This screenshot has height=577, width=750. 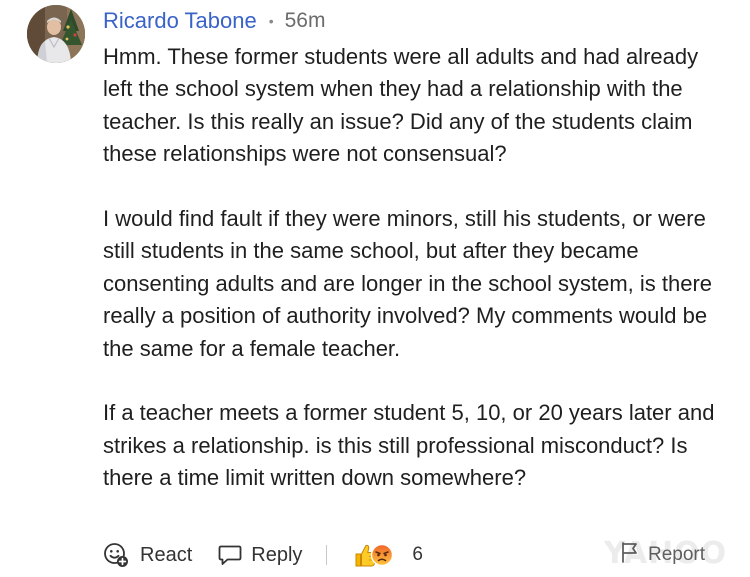 I want to click on report-label: Report, so click(x=677, y=554).